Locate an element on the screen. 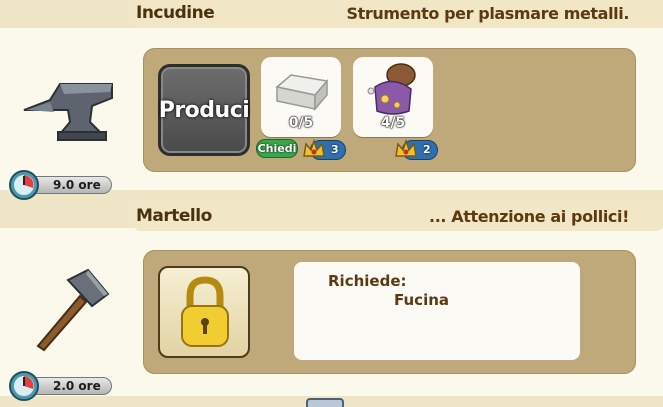  anvil-icon is located at coordinates (68, 112).